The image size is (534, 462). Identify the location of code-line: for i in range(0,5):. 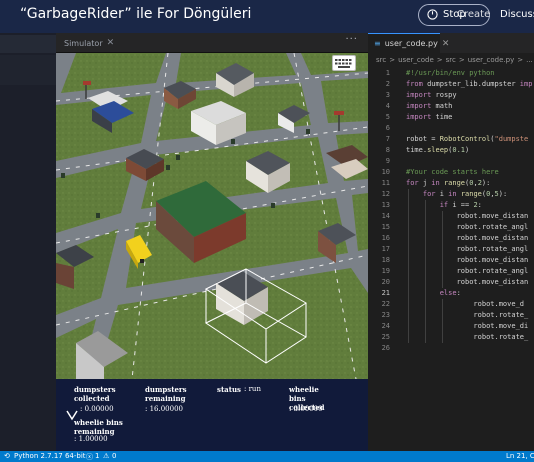
(456, 194).